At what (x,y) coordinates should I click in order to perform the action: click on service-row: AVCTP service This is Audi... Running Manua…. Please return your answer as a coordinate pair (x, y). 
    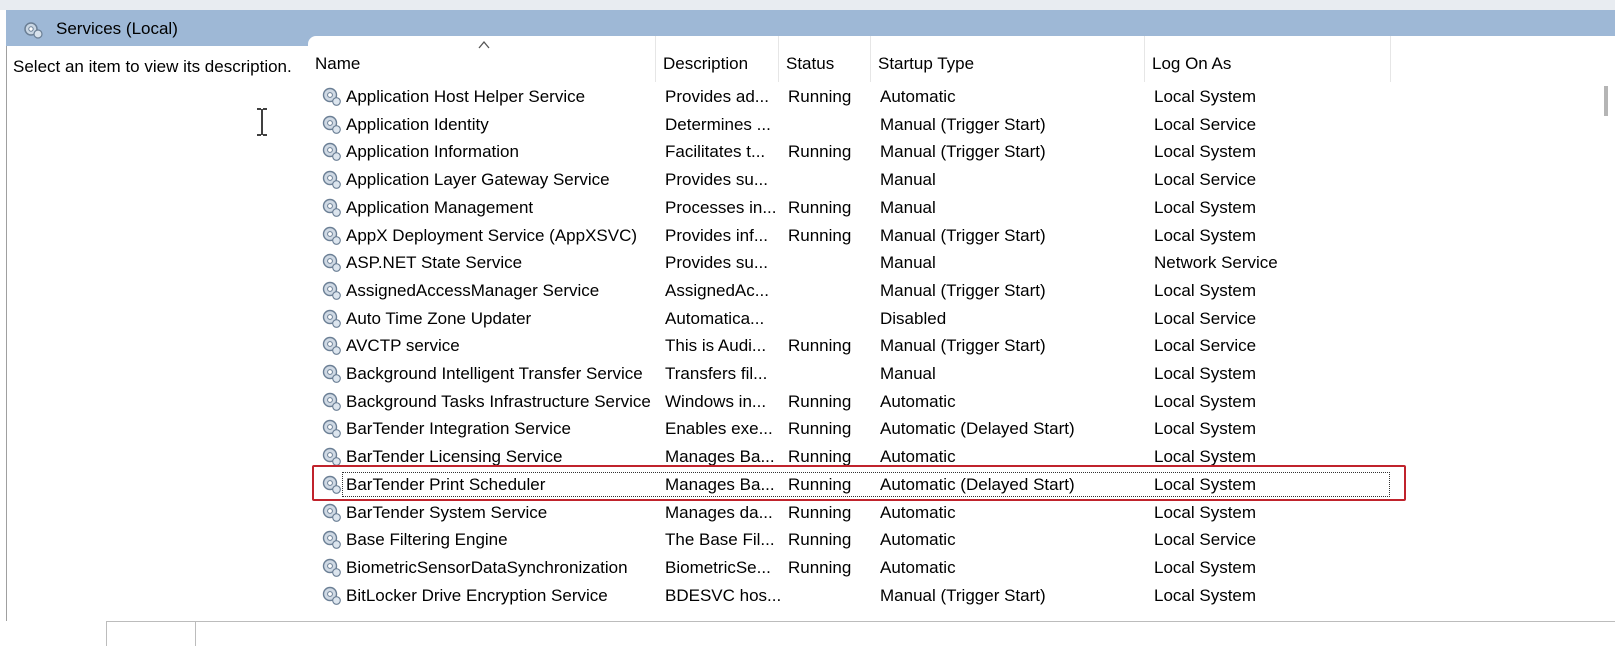
    Looking at the image, I should click on (858, 346).